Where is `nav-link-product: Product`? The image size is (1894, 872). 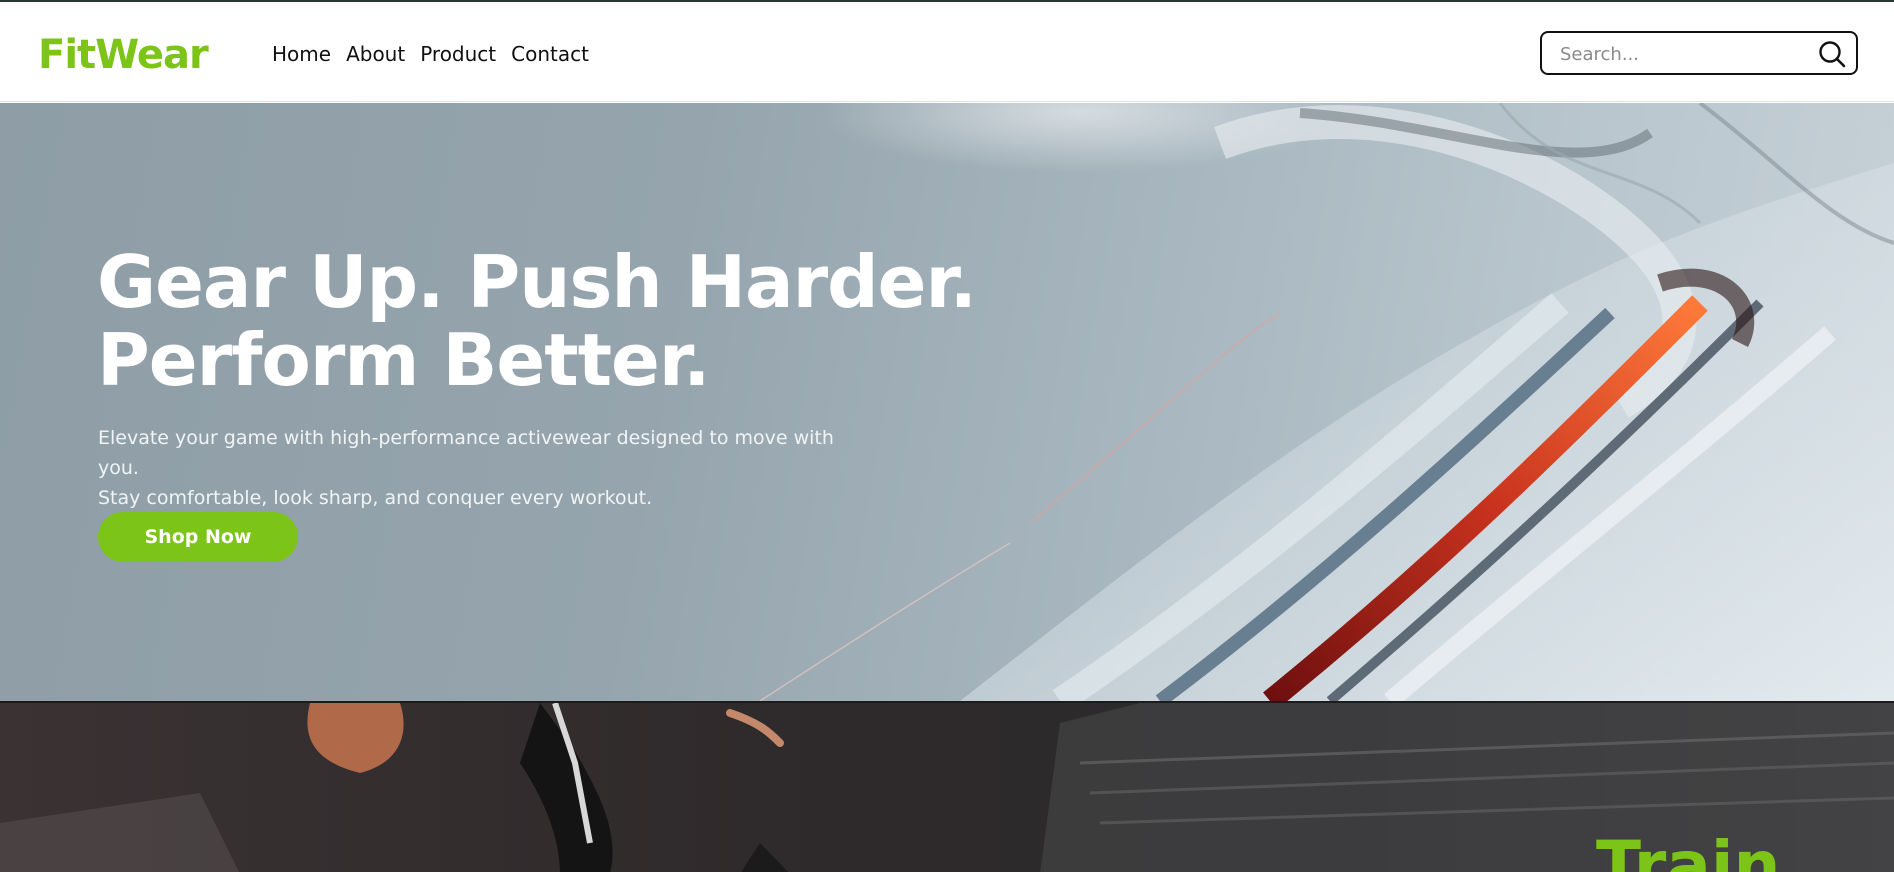
nav-link-product: Product is located at coordinates (458, 54).